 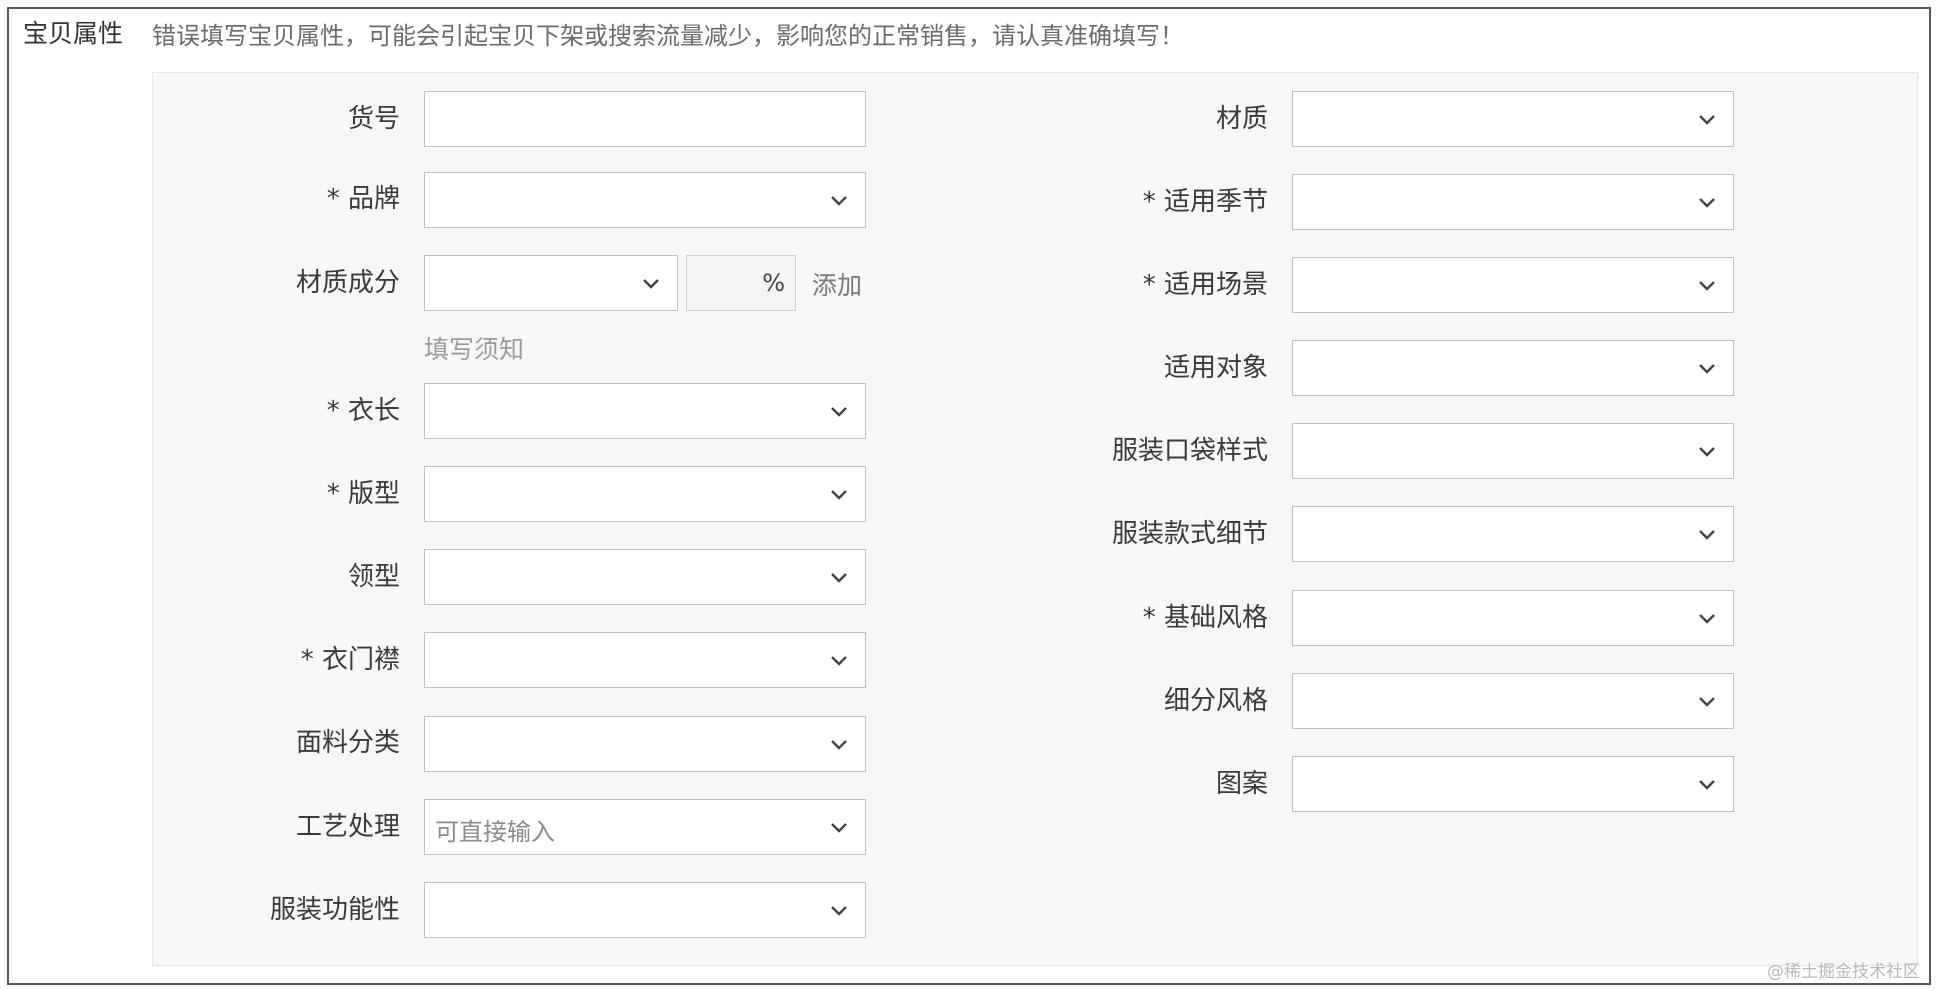 What do you see at coordinates (1513, 534) in the screenshot?
I see `style-detail-select` at bounding box center [1513, 534].